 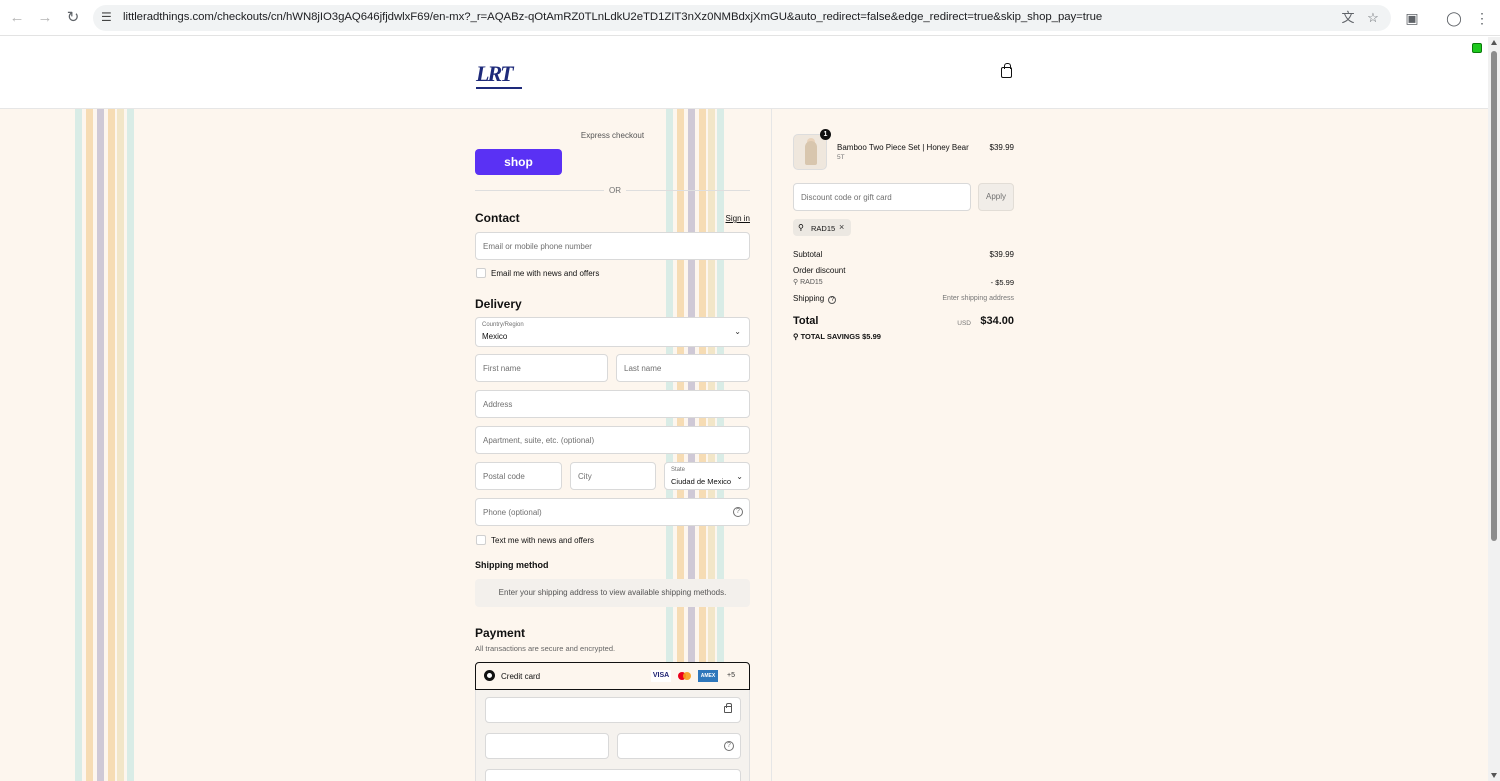 I want to click on email-field: Email or mobile phone number, so click(x=612, y=246).